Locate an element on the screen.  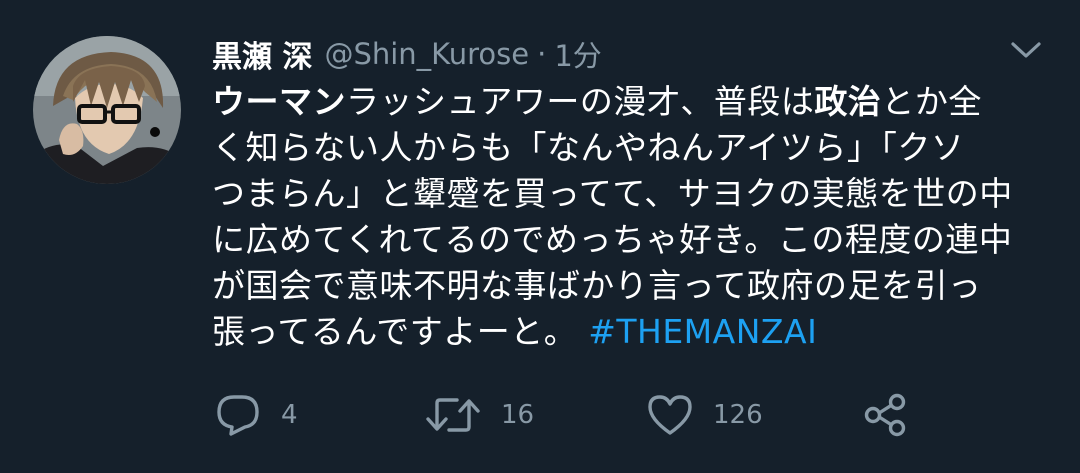
retweet-count: 16 is located at coordinates (518, 415).